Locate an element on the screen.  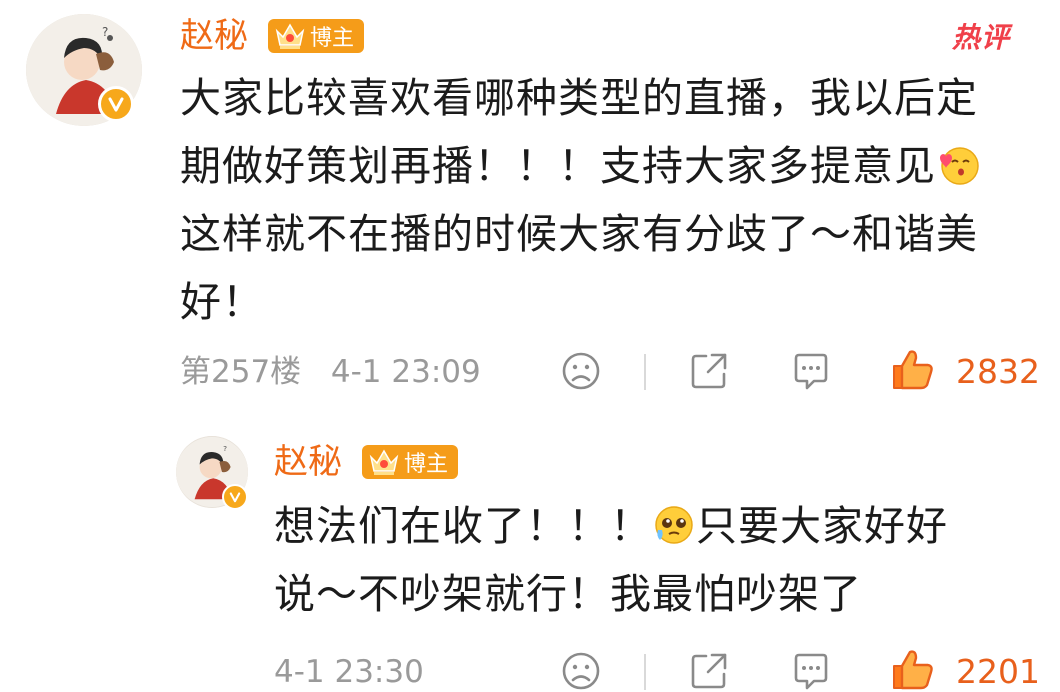
comment-text: 想法们在收了！！！ 只要大家好好 说～不吵架就行！我最怕吵架了 is located at coordinates (654, 560).